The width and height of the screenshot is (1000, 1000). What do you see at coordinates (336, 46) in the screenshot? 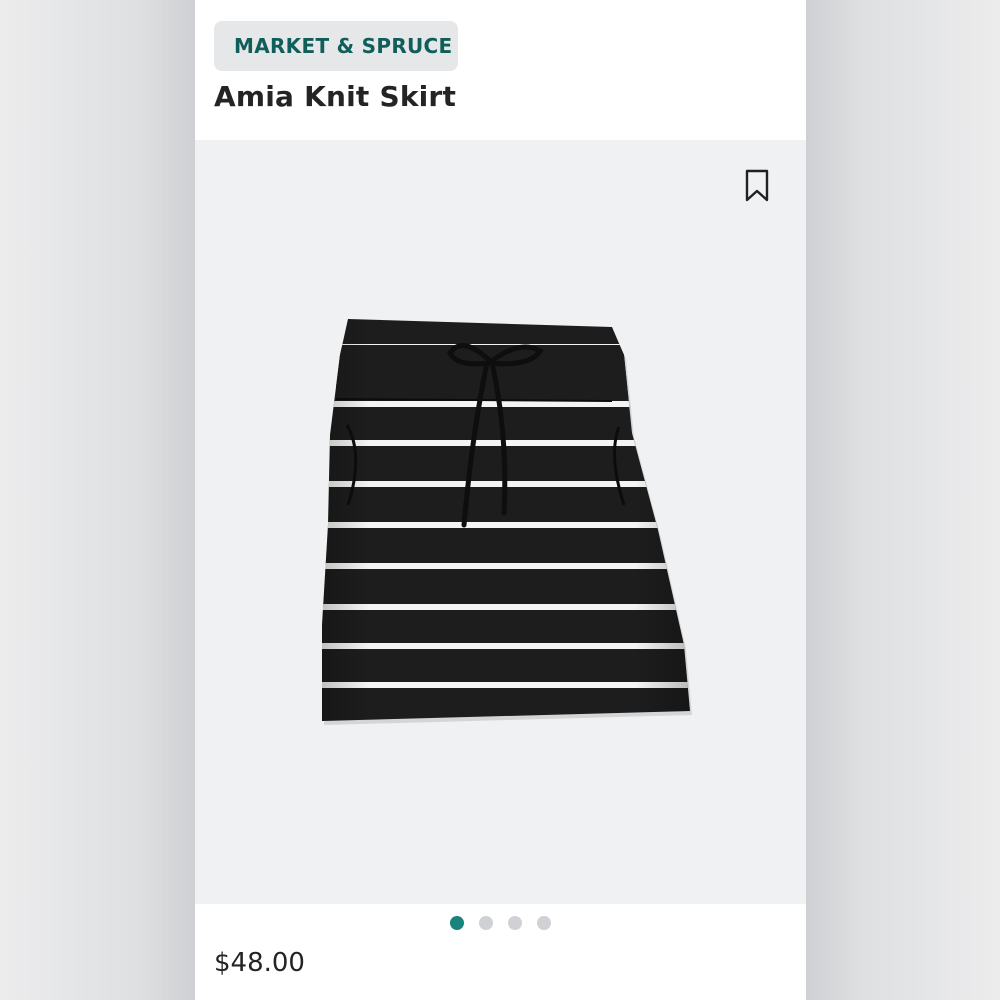
I see `brand-chip: MARKET & SPRUCE` at bounding box center [336, 46].